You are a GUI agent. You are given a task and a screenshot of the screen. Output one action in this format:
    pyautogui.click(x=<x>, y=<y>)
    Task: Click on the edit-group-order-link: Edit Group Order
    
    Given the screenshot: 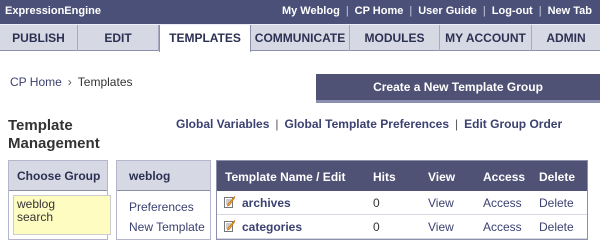 What is the action you would take?
    pyautogui.click(x=513, y=124)
    